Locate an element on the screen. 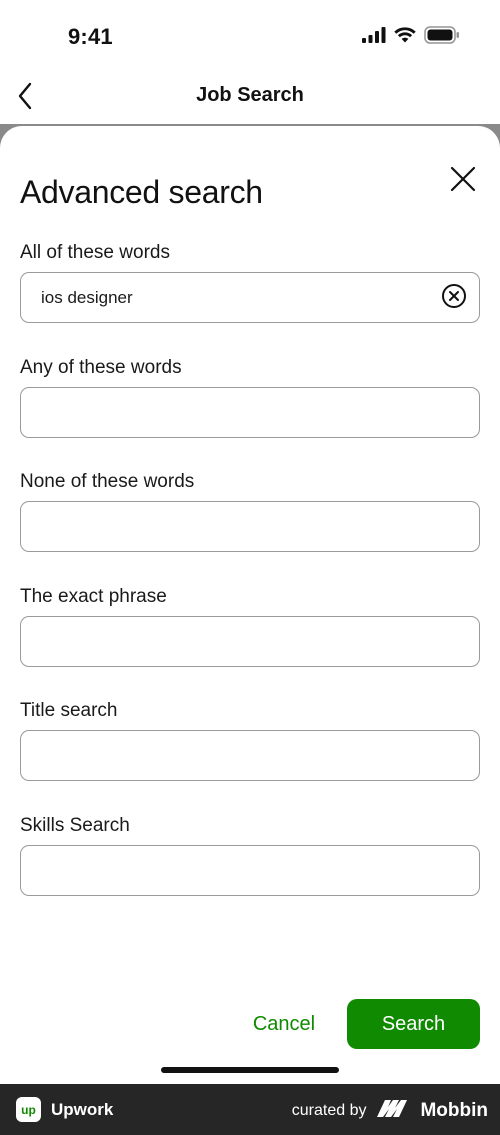 The width and height of the screenshot is (500, 1135). skills-search-field-box is located at coordinates (250, 870).